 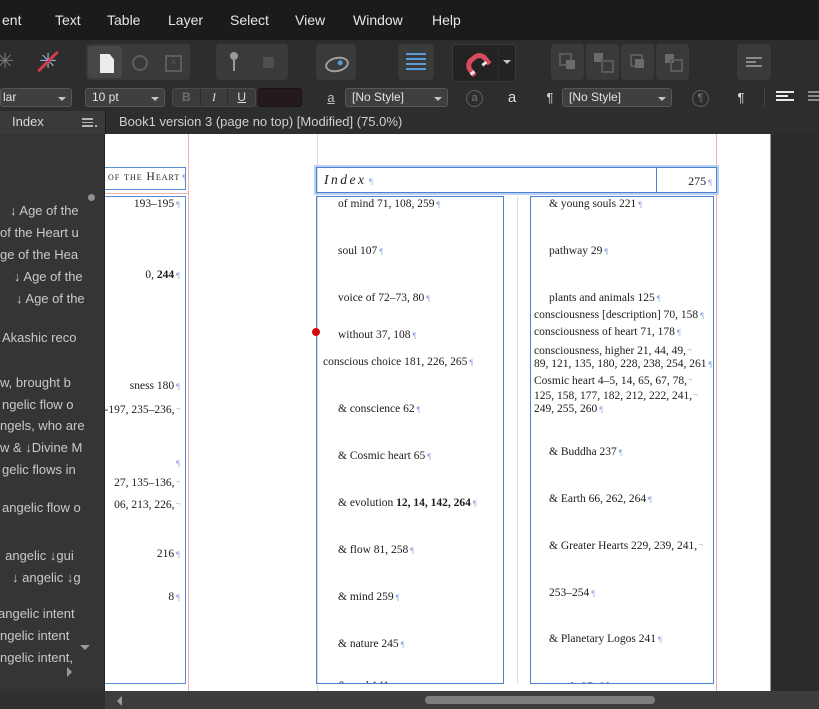 What do you see at coordinates (38, 404) in the screenshot?
I see `index-panel-entry: ngelic flow o` at bounding box center [38, 404].